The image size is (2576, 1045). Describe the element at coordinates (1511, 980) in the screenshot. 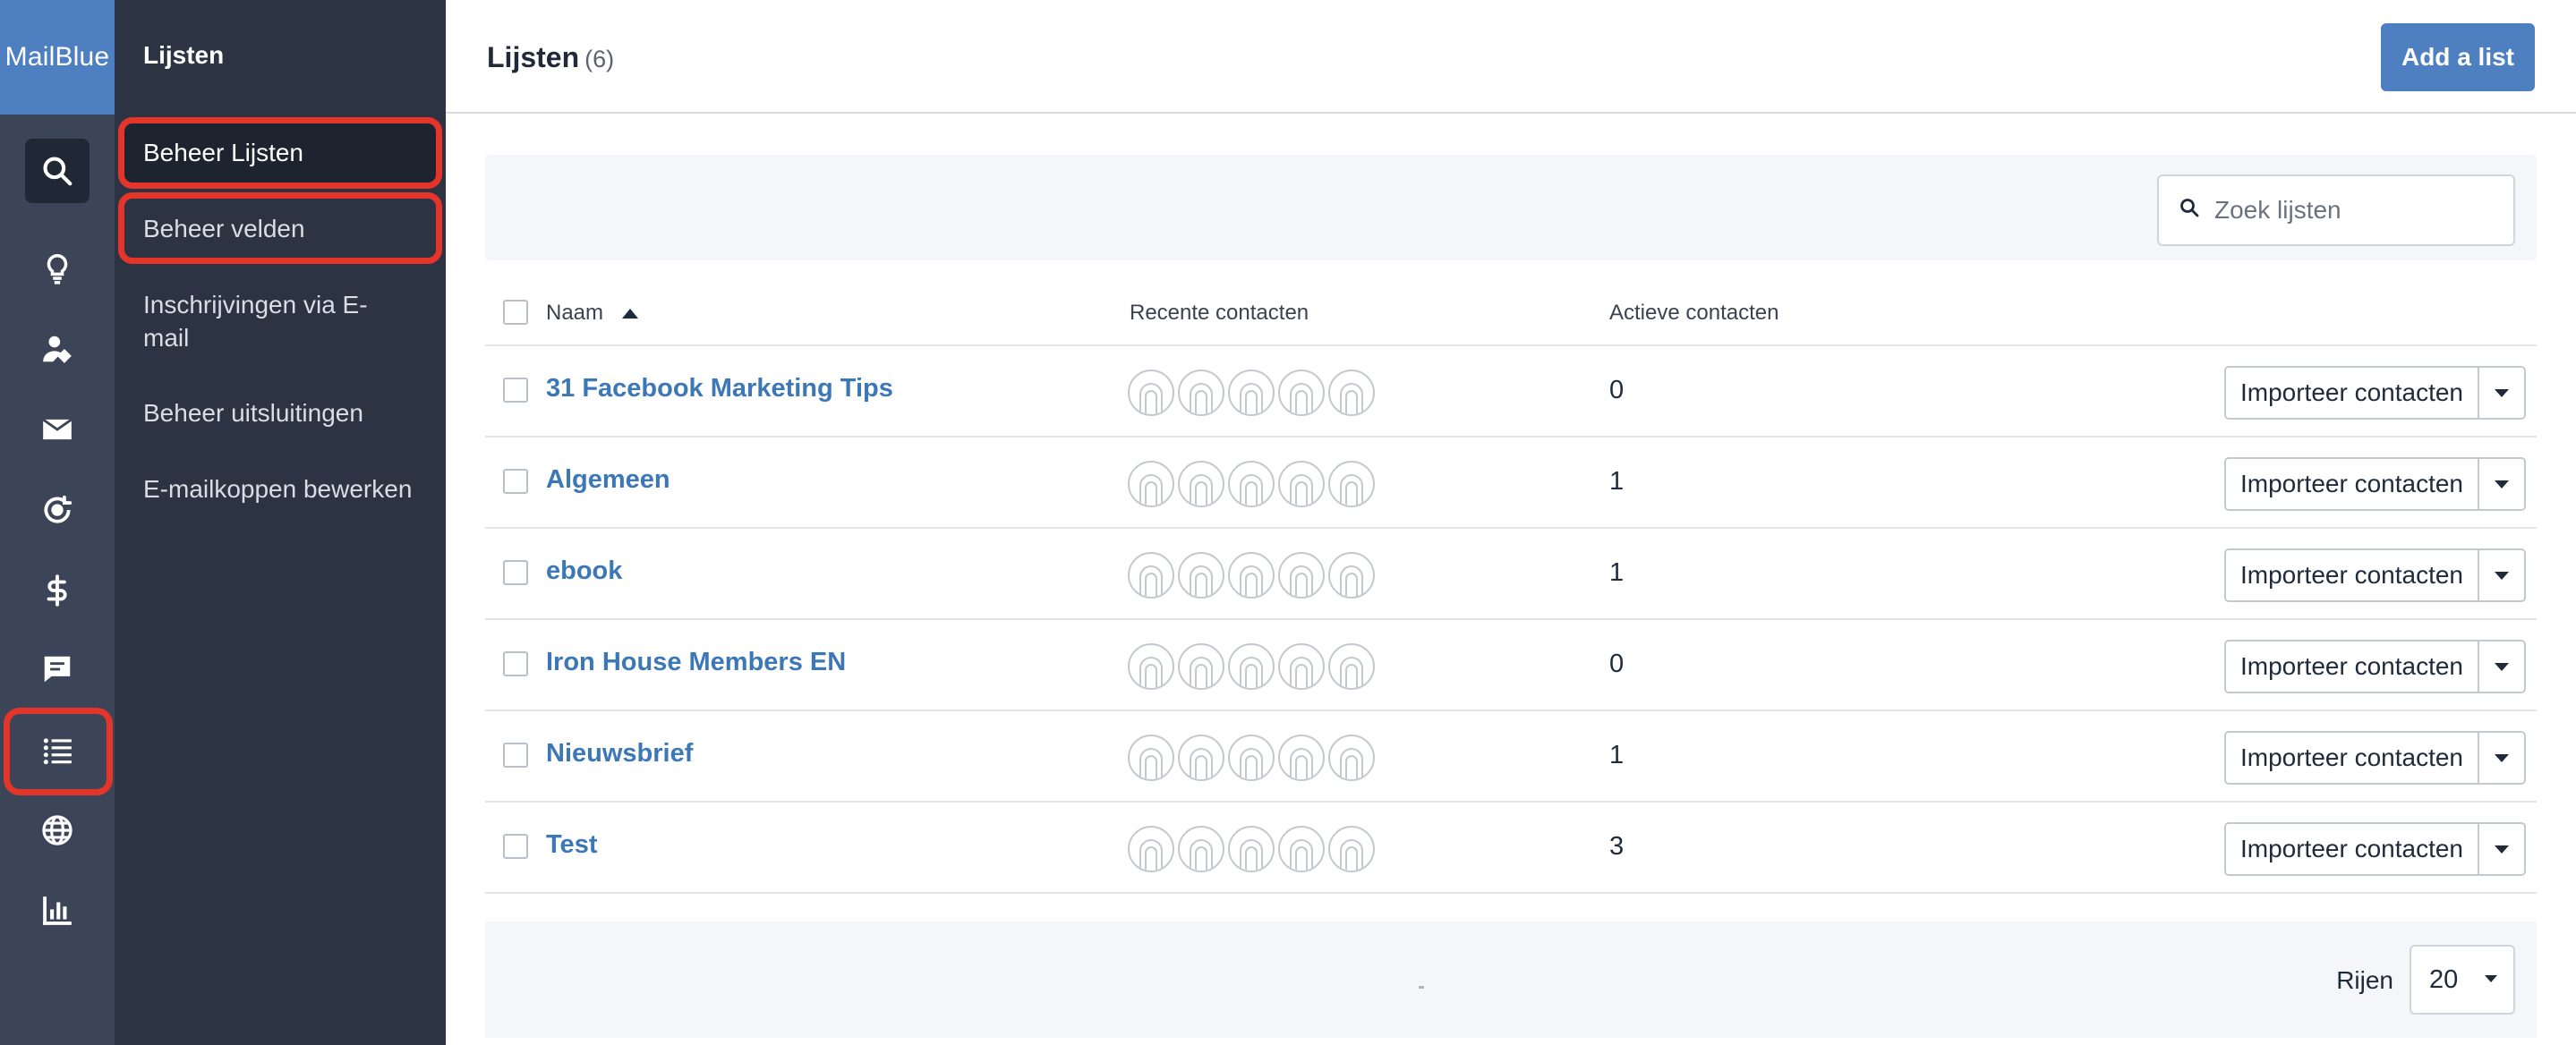

I see `table-footer: Rijen 20` at that location.